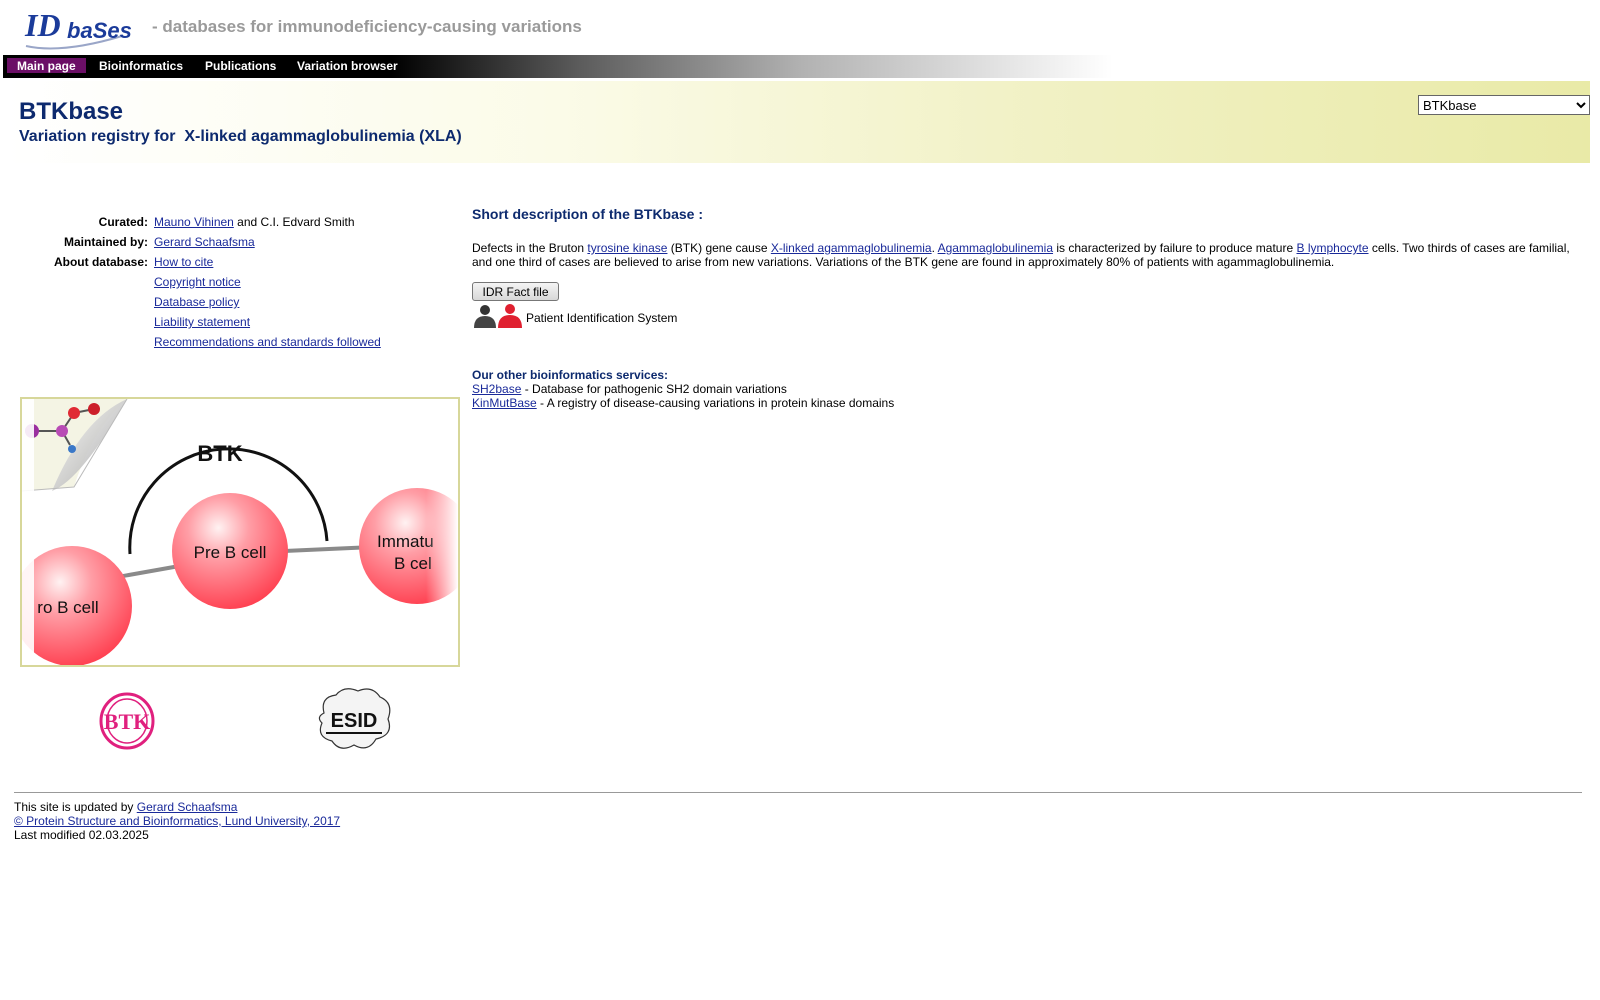 The image size is (1600, 1000). I want to click on esid-logo: ESID, so click(353, 719).